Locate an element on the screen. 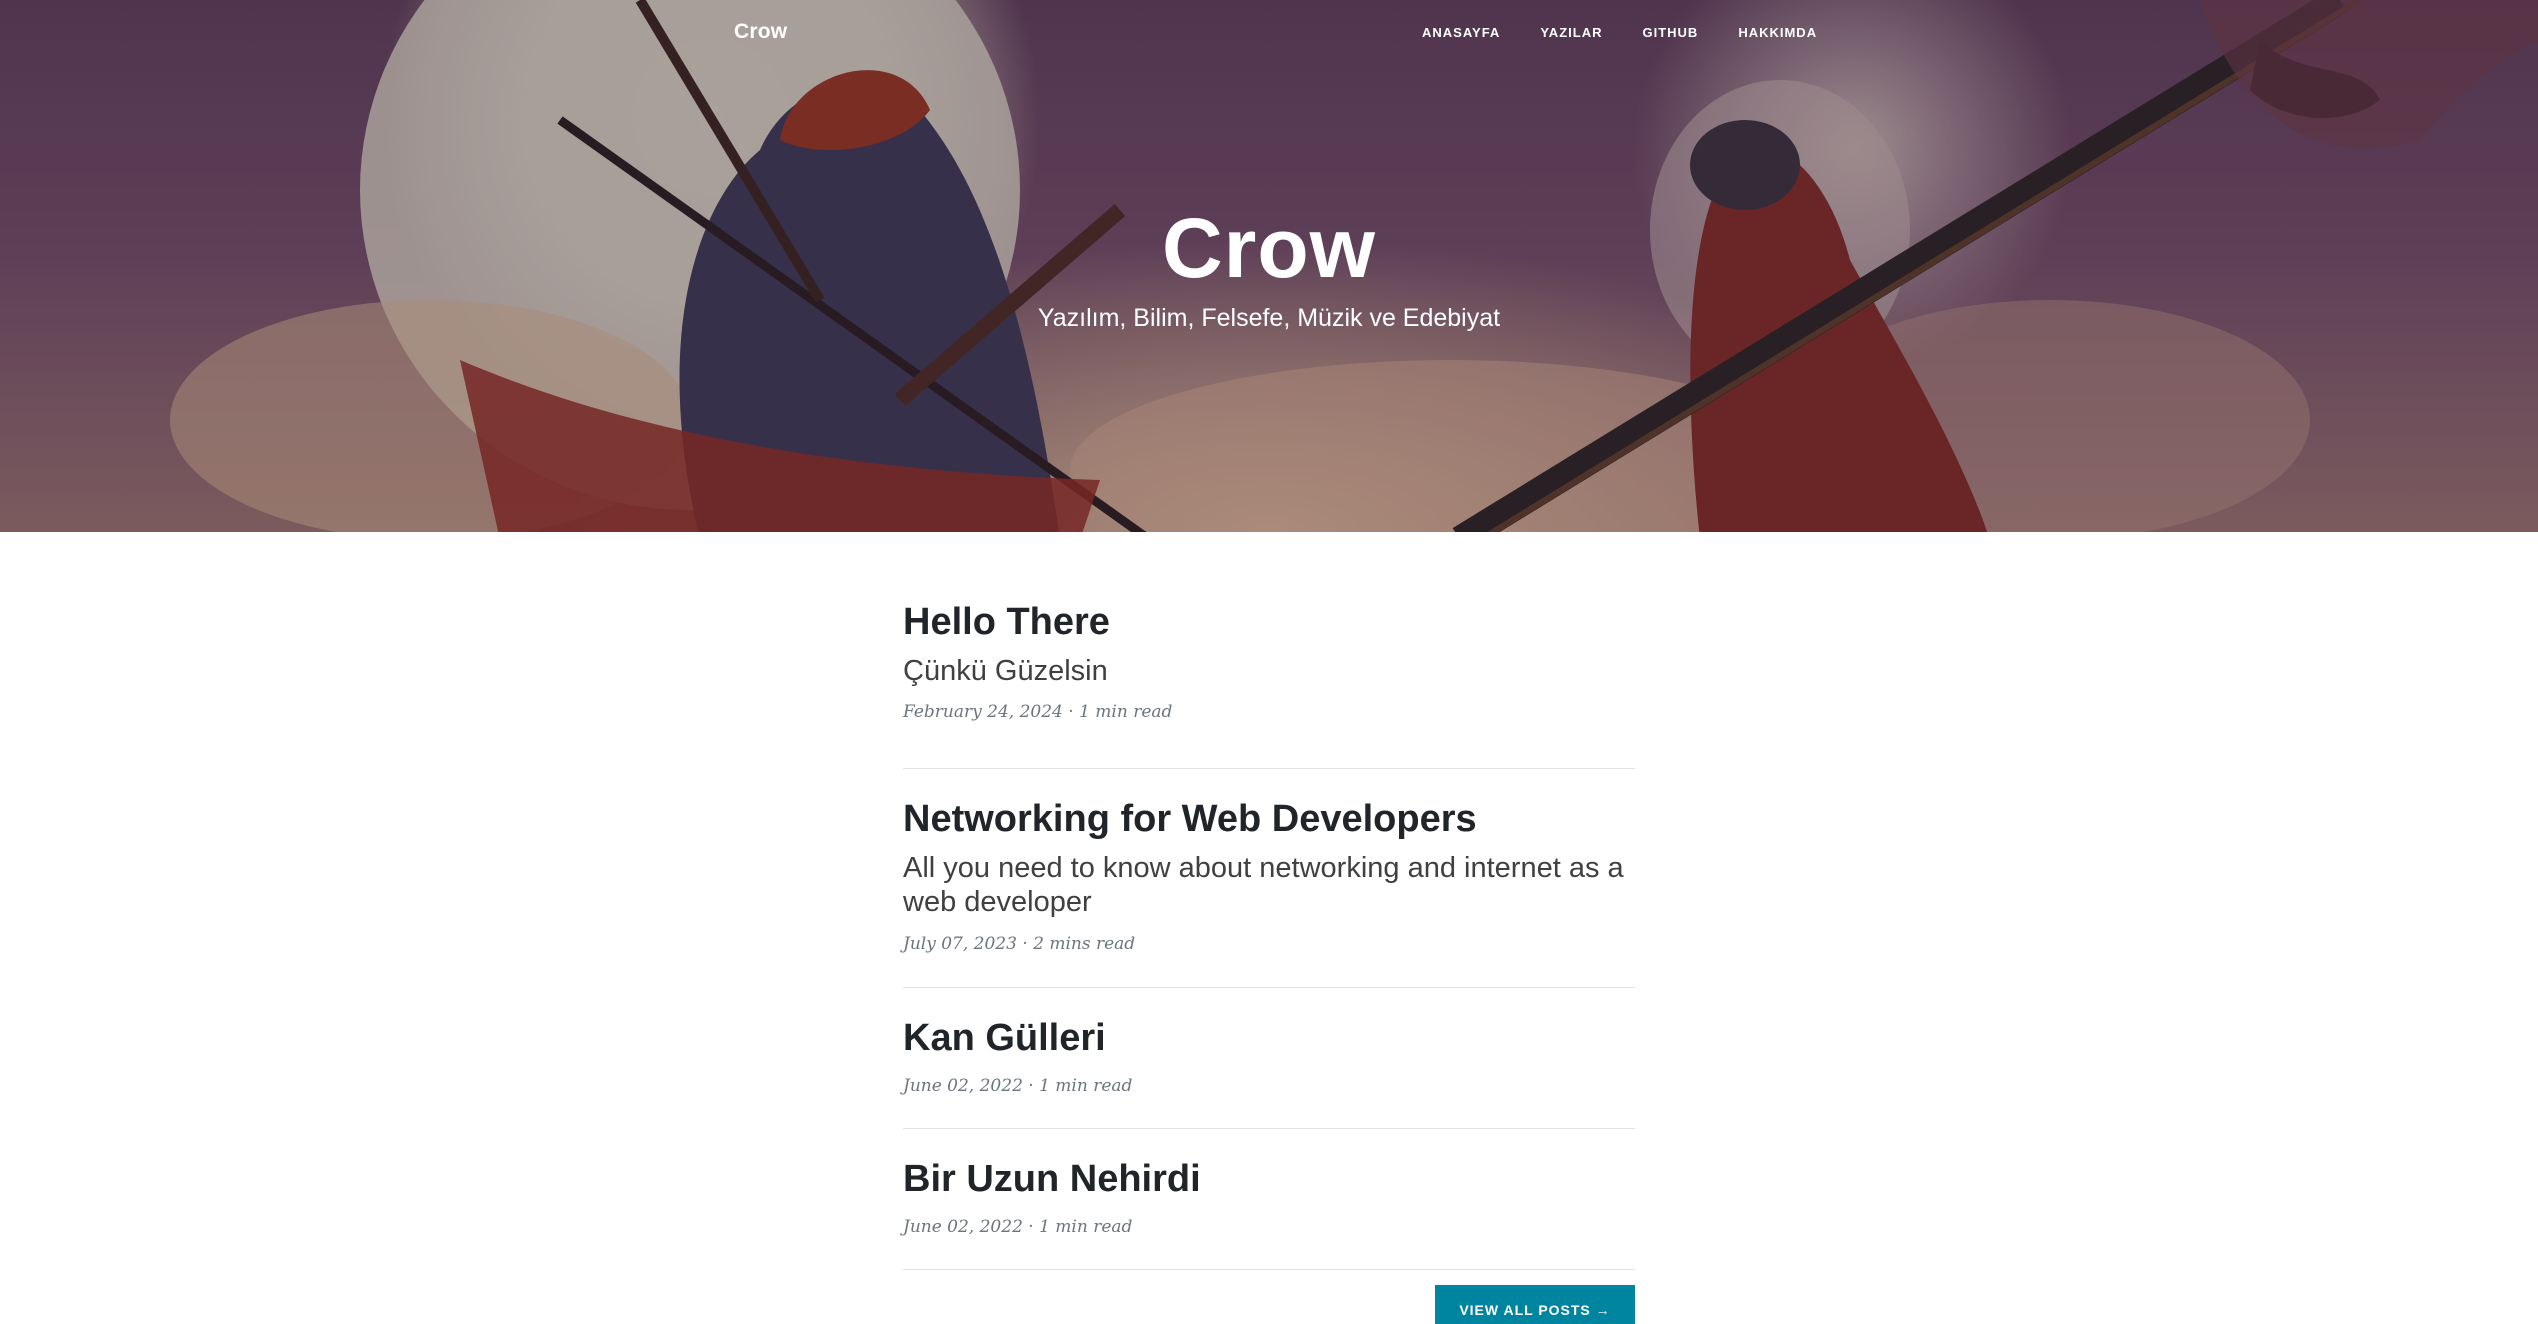 The width and height of the screenshot is (2538, 1324). nav-link-hakkimda: HAKKIMDA is located at coordinates (1777, 32).